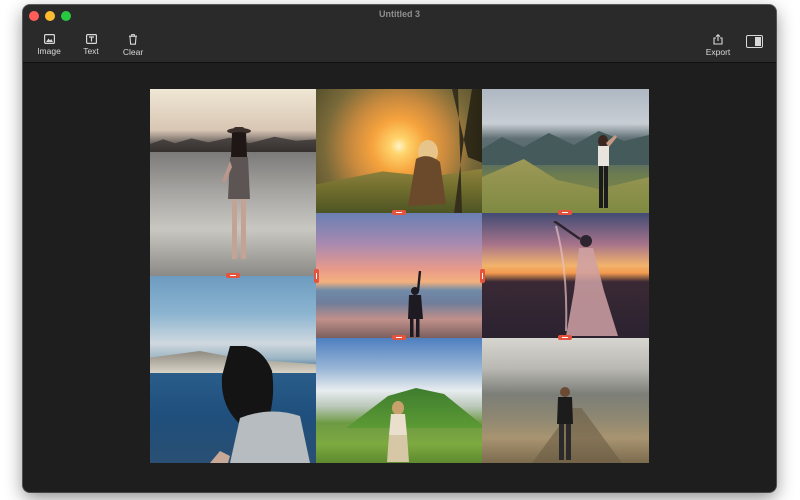 This screenshot has width=800, height=500. What do you see at coordinates (49, 45) in the screenshot?
I see `image-button: Image` at bounding box center [49, 45].